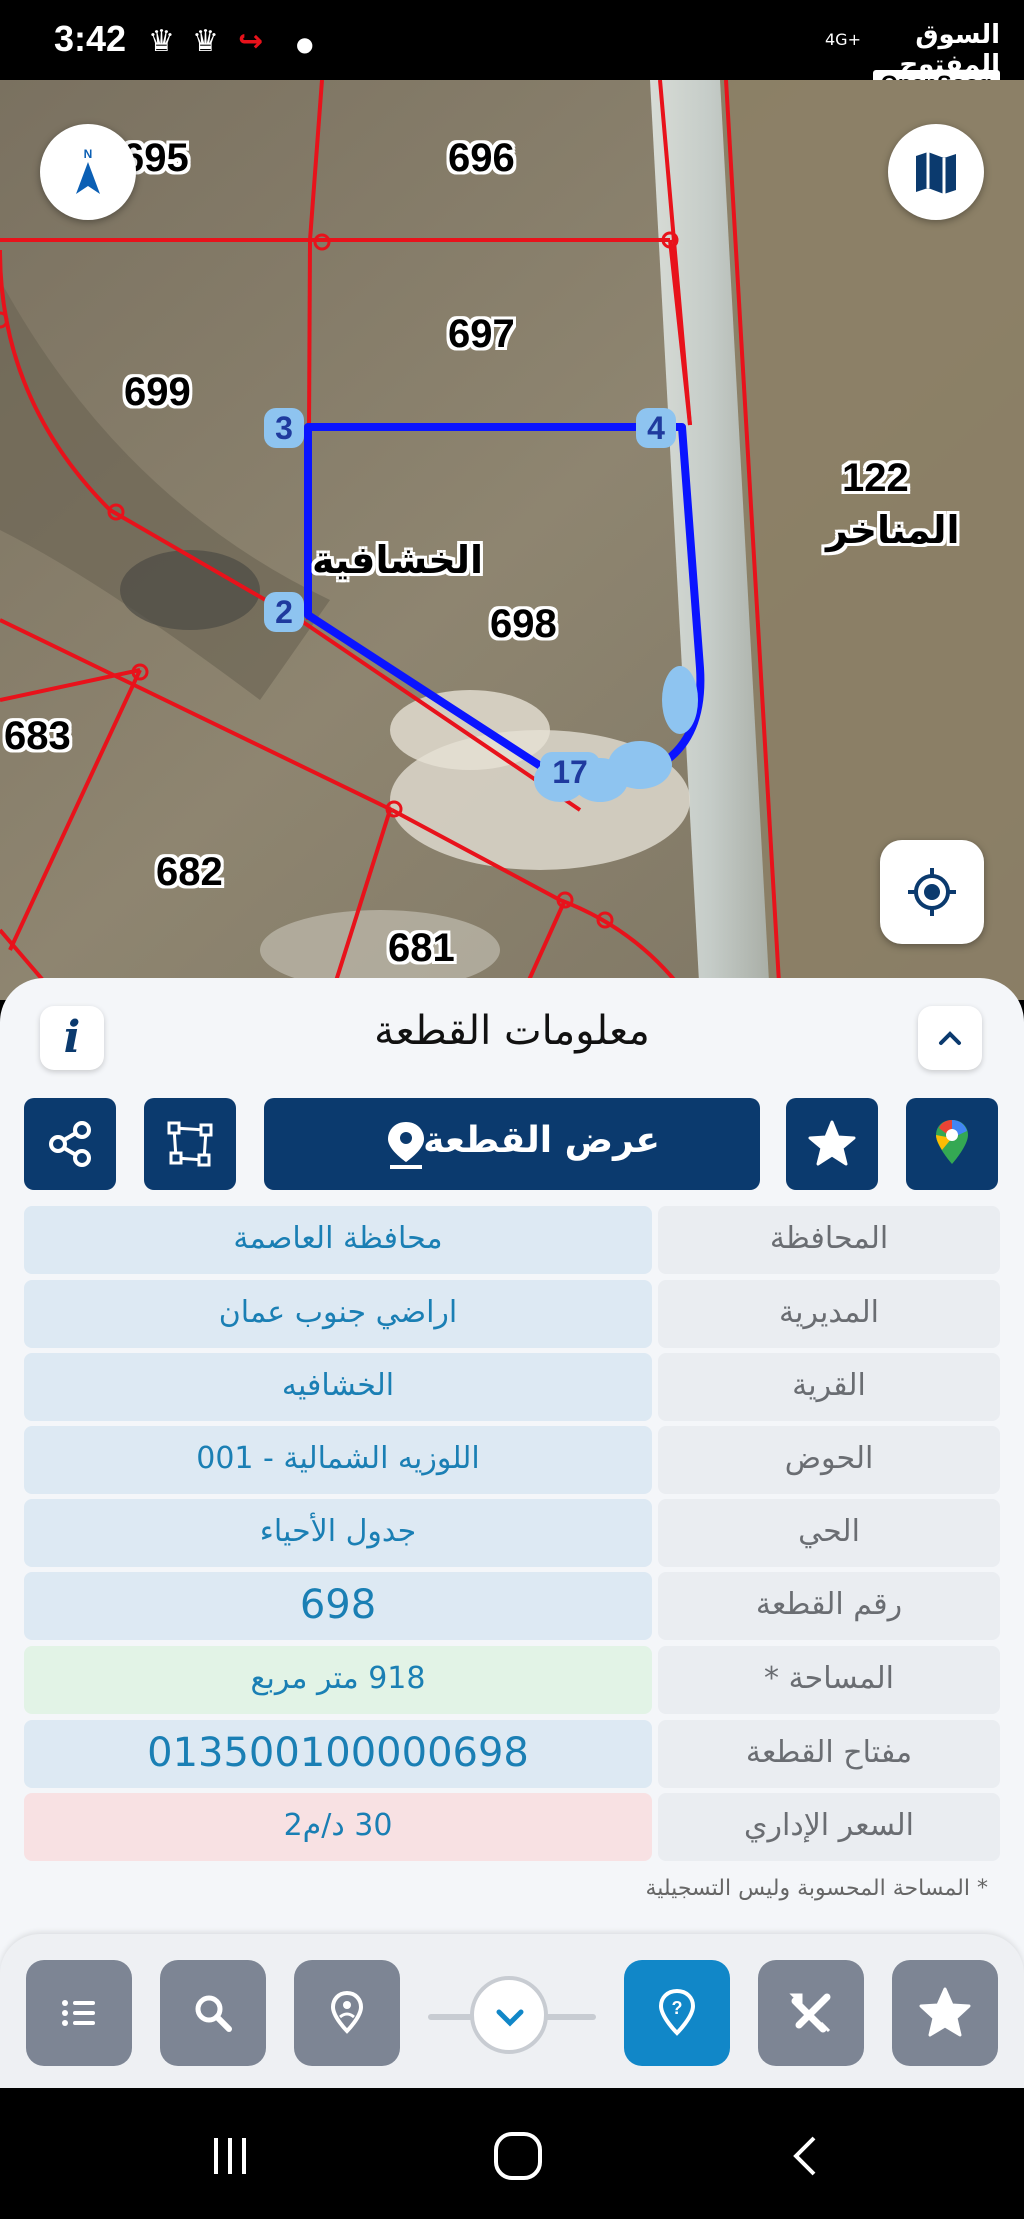 The image size is (1024, 2219). I want to click on map-icon, so click(936, 173).